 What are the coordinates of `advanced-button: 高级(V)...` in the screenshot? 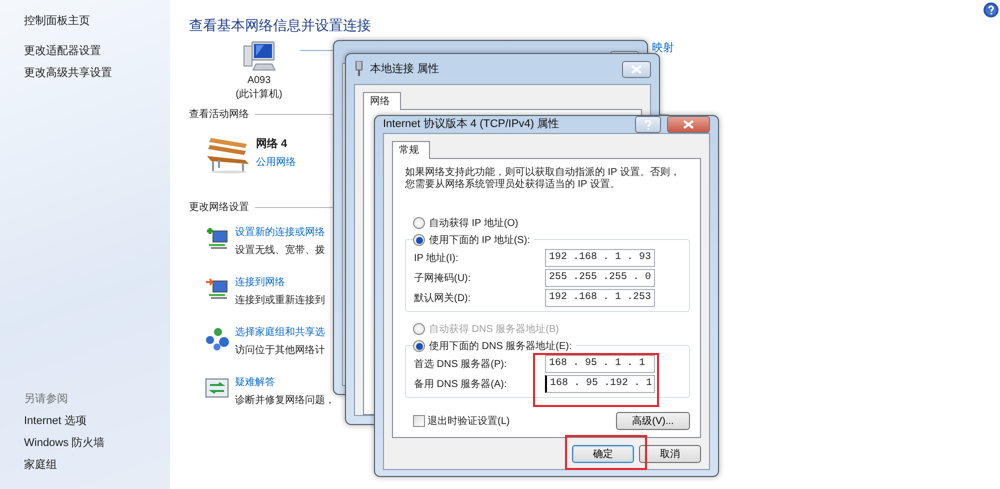 It's located at (653, 421).